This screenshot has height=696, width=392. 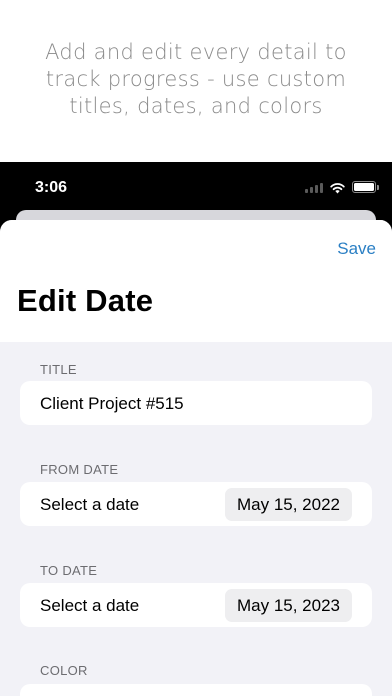 I want to click on from-date-row: Select a date May 15, 2022, so click(x=196, y=504).